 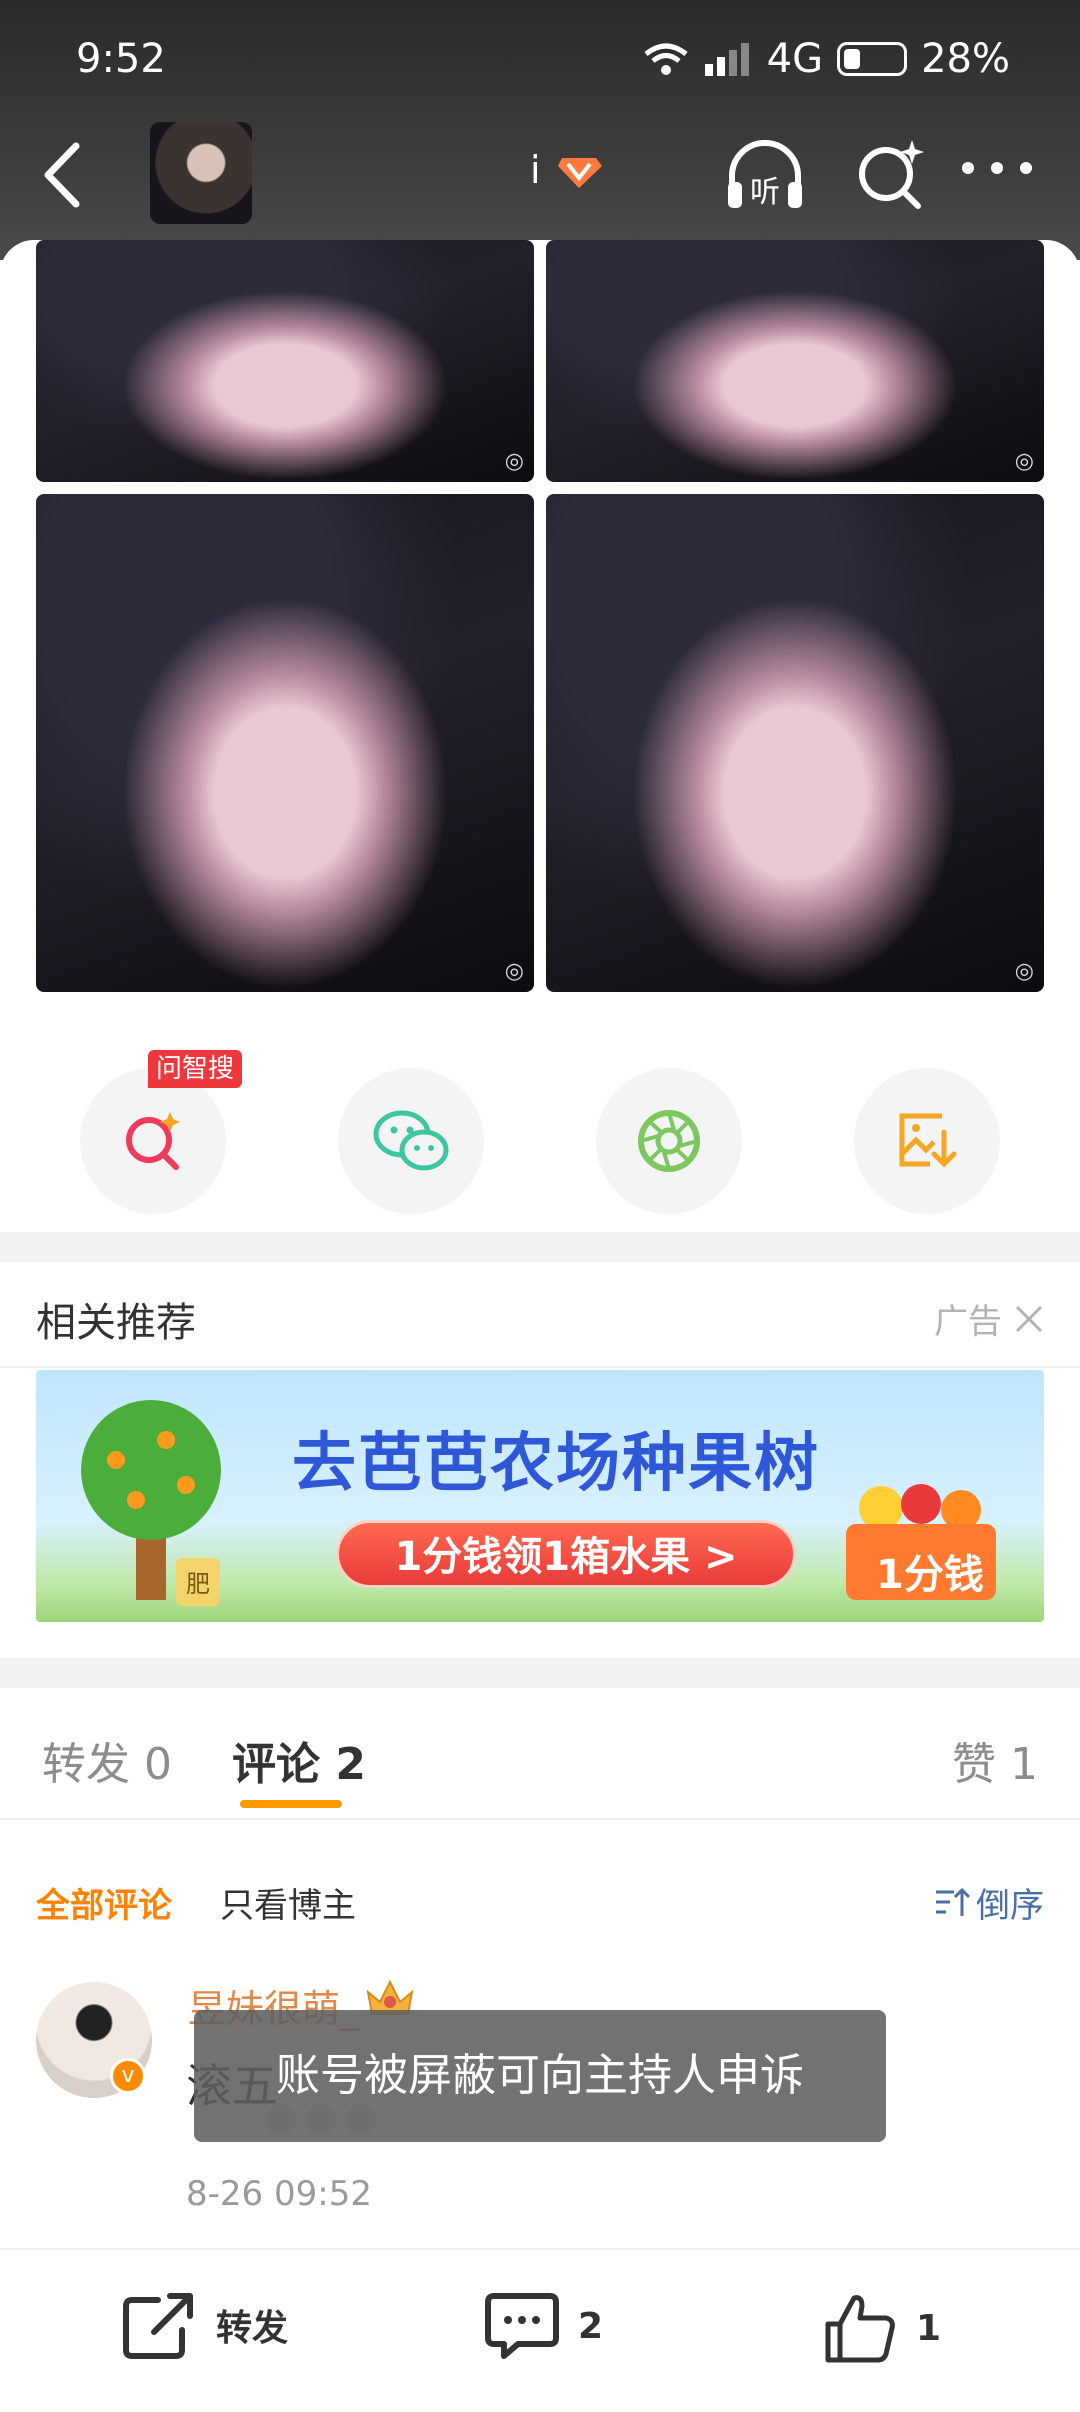 I want to click on banner-cta-button: 1分钱领1箱水果 >, so click(x=566, y=1554).